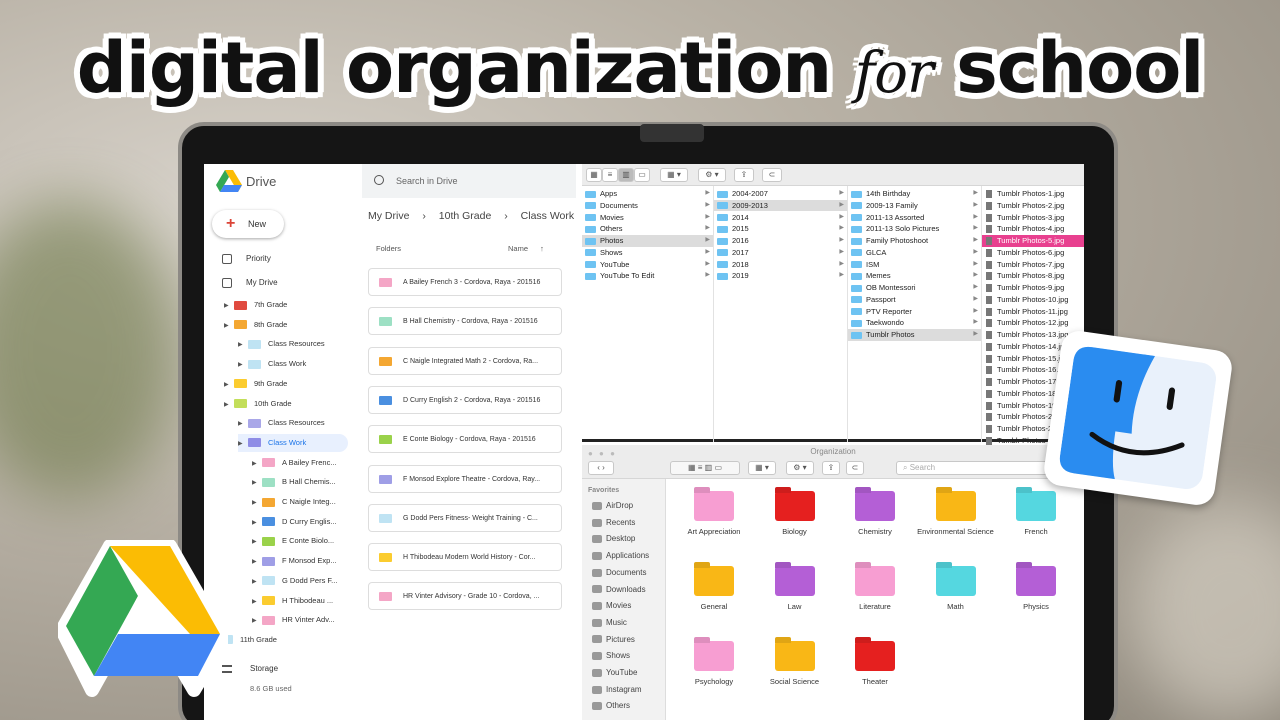 The image size is (1280, 720). I want to click on finder-row: ISM ▶, so click(914, 265).